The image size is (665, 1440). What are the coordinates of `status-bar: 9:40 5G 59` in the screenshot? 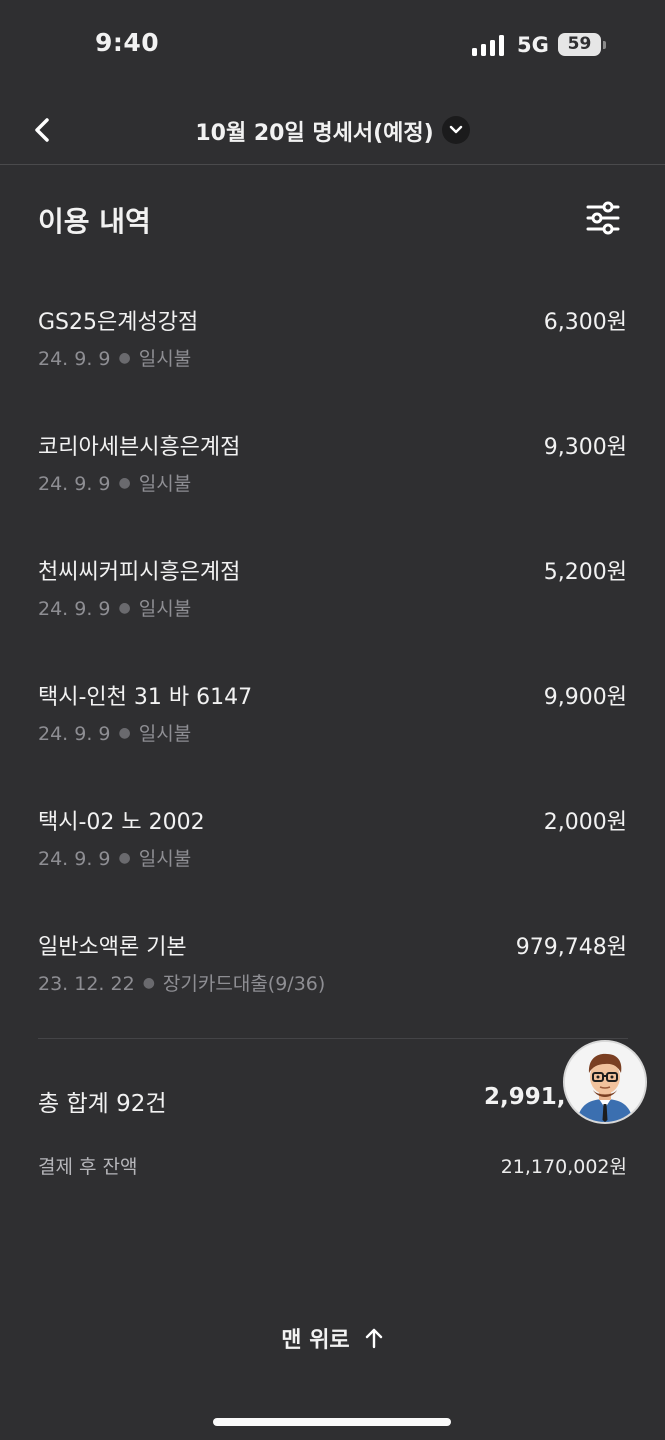 It's located at (332, 45).